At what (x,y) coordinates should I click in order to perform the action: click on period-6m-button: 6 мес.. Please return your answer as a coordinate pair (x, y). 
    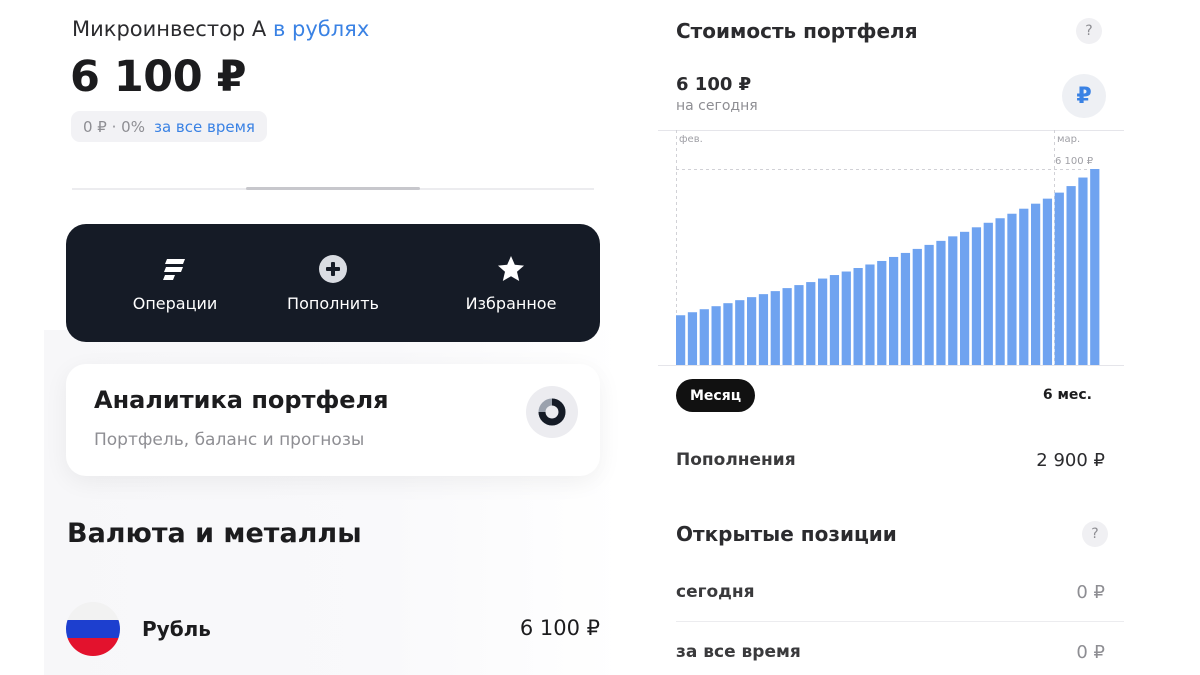
    Looking at the image, I should click on (1067, 395).